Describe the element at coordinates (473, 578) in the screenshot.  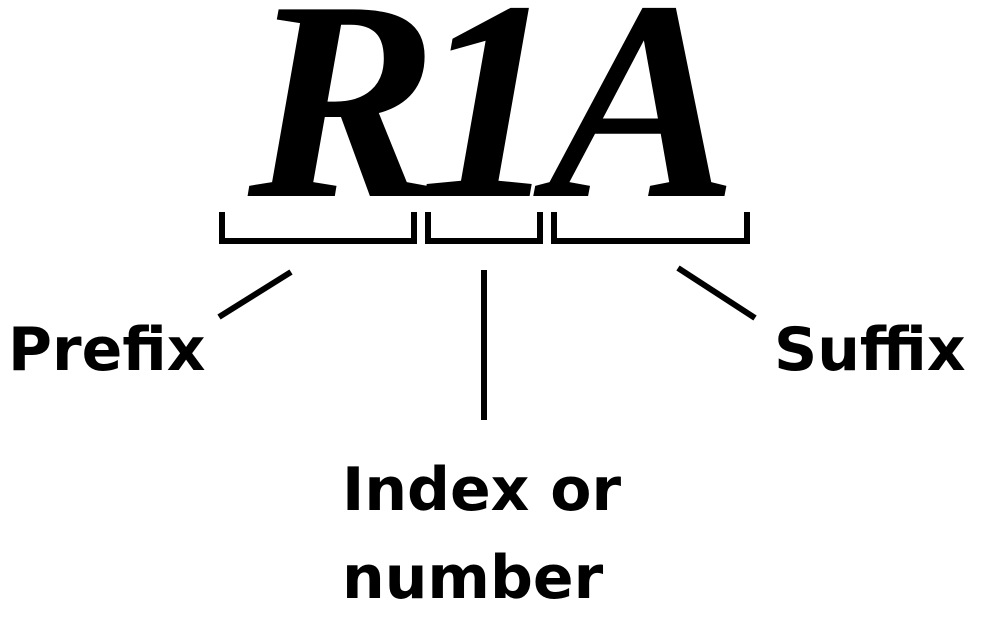
I see `index-label-line-2: number` at that location.